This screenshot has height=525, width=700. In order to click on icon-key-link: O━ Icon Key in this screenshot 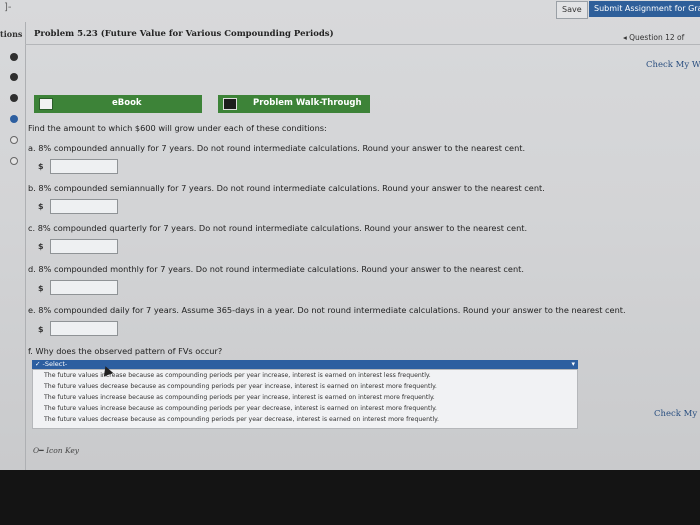, I will do `click(56, 450)`.